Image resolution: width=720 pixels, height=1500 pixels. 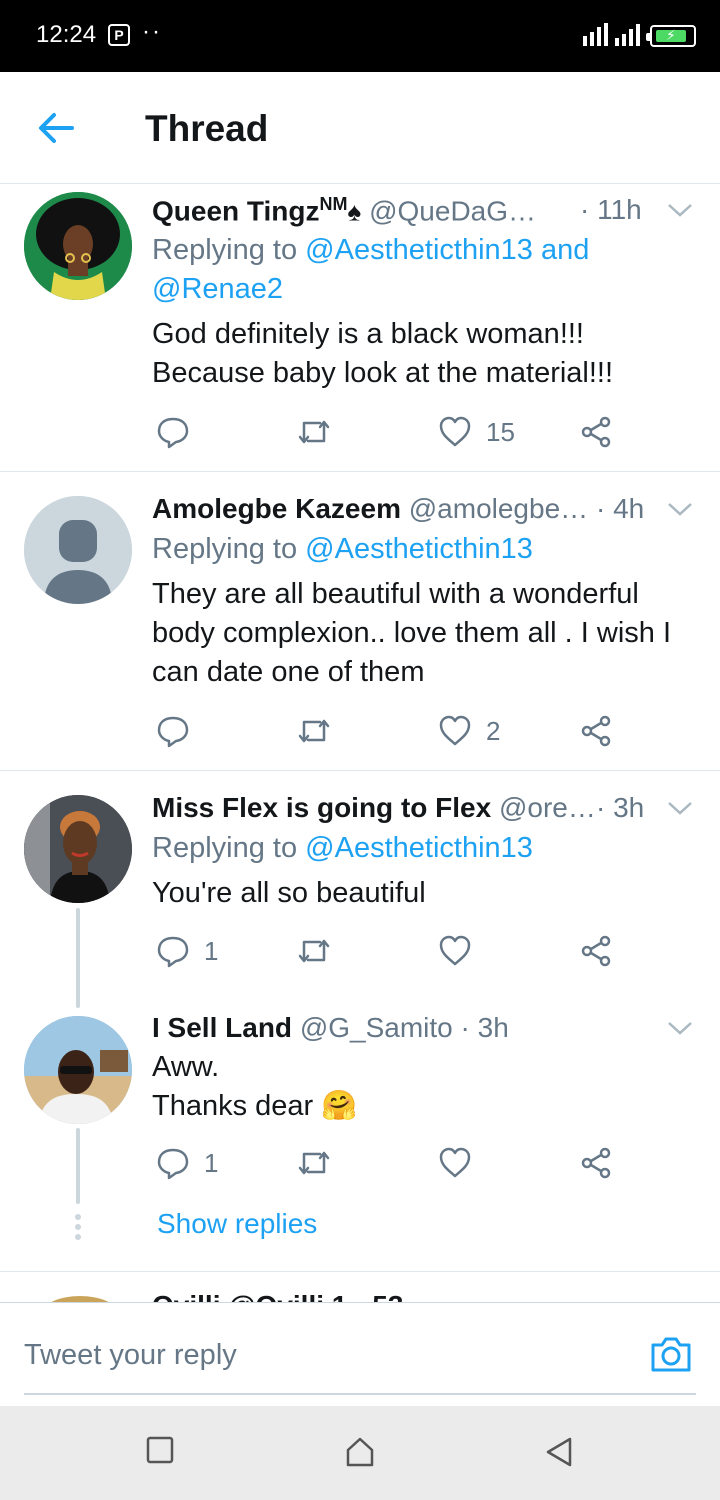 I want to click on tweet-text-line: Because baby look at the material!!!, so click(x=383, y=373).